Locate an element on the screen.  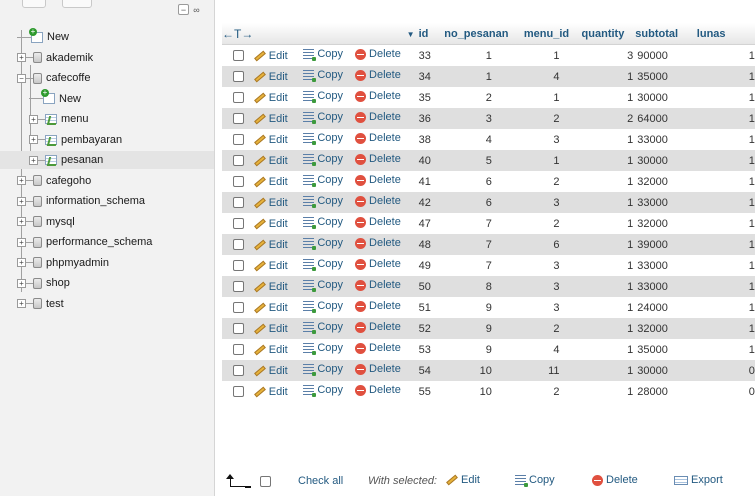
check-all-checkbox is located at coordinates (265, 481).